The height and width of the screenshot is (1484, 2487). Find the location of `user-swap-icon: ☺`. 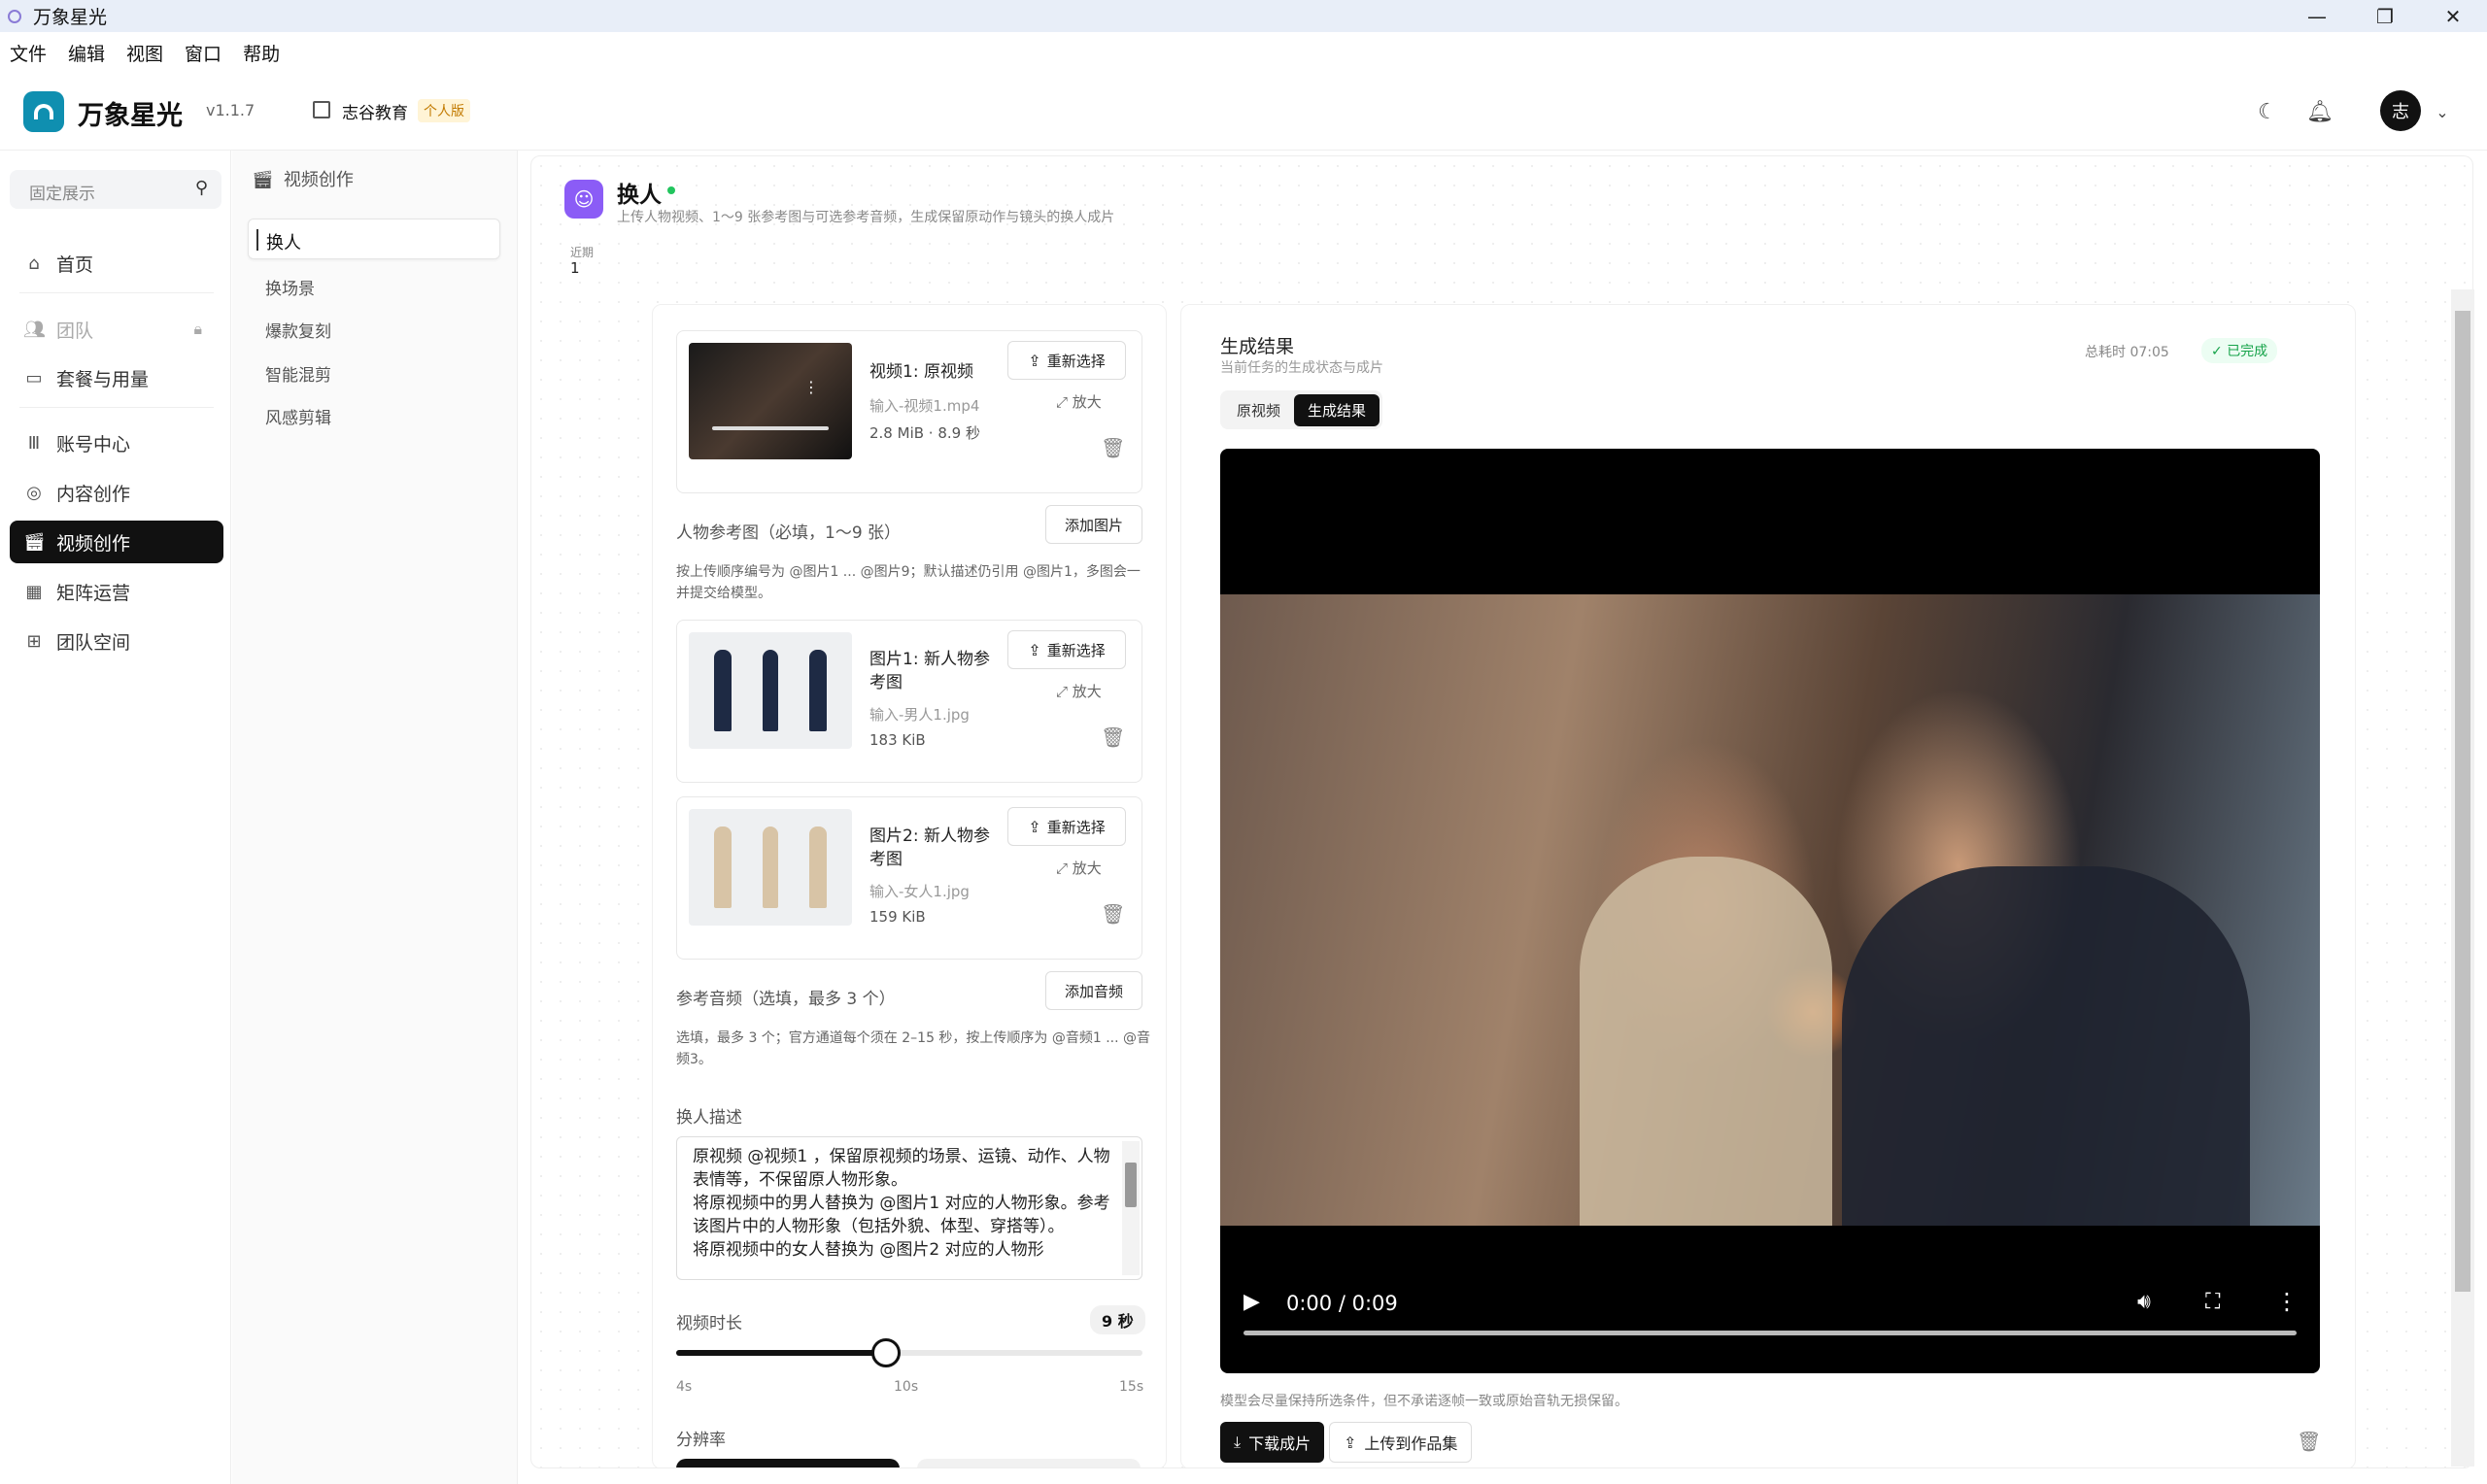

user-swap-icon: ☺ is located at coordinates (583, 199).